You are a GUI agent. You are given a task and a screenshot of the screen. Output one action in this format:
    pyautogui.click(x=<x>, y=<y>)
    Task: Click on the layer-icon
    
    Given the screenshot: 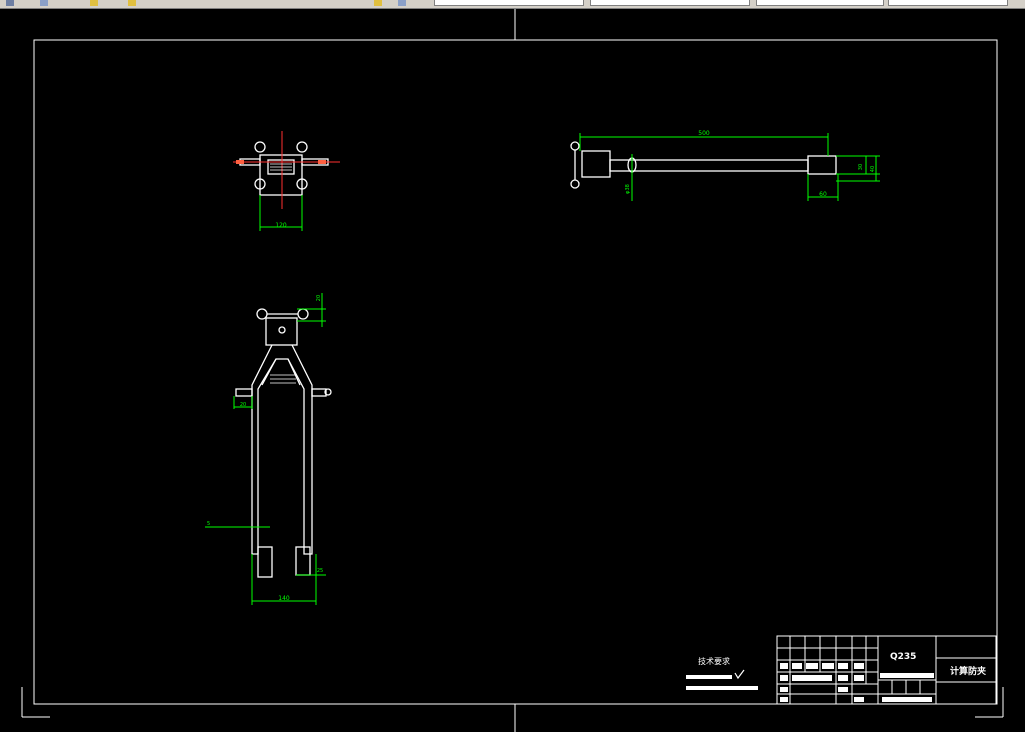 What is the action you would take?
    pyautogui.click(x=10, y=3)
    